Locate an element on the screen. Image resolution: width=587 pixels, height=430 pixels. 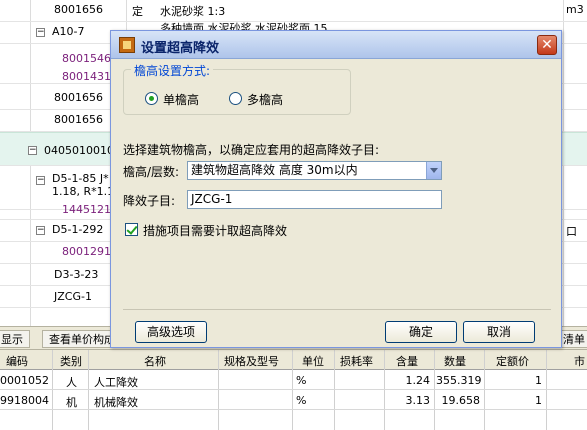
tree-row-code: D5-1-292 is located at coordinates (78, 229).